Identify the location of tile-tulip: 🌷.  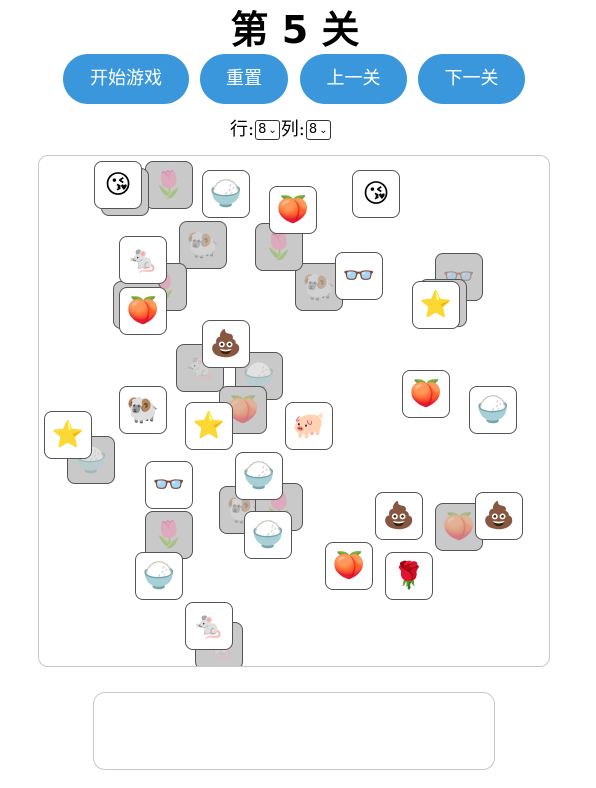
(169, 185).